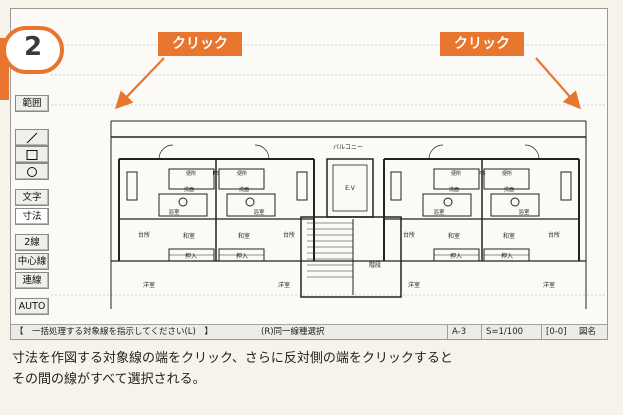 This screenshot has width=623, height=415. I want to click on rectangle-tool-button, so click(32, 154).